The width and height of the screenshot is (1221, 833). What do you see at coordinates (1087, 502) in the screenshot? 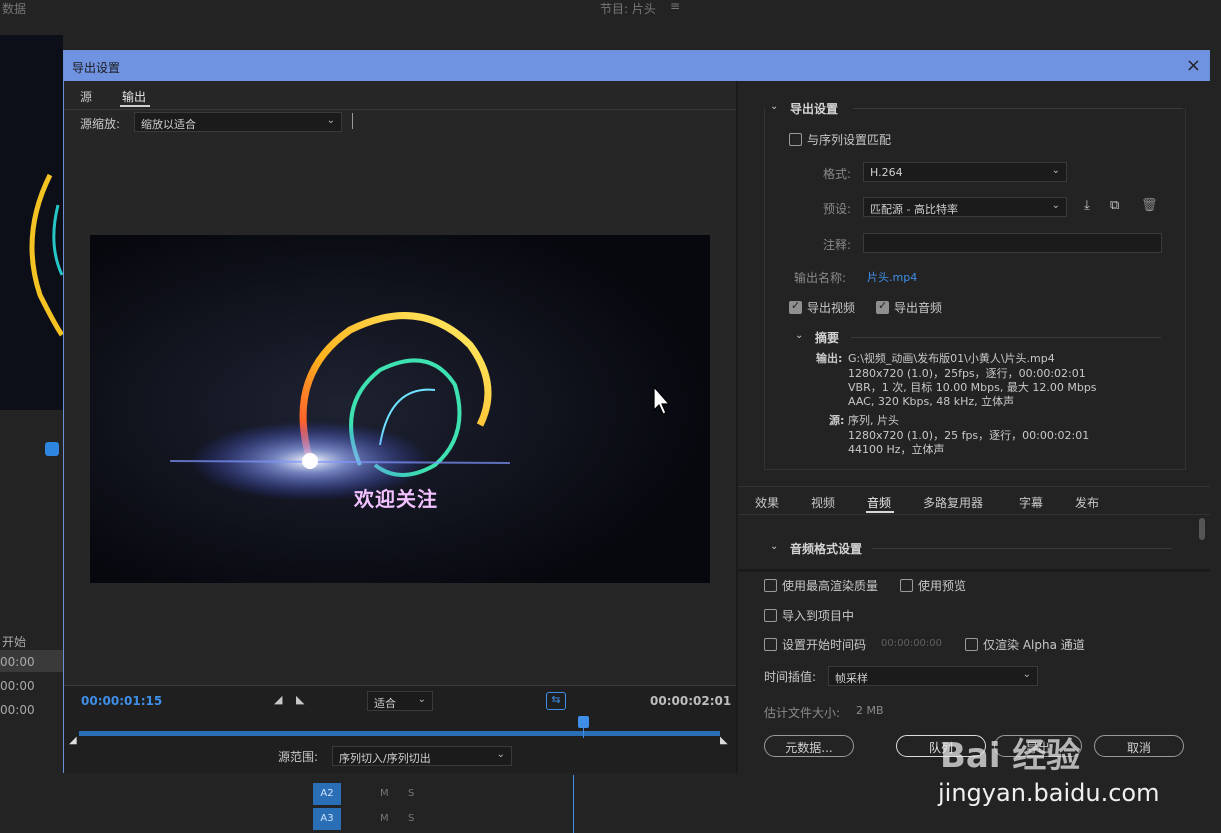
I see `tab-publish: 发布` at bounding box center [1087, 502].